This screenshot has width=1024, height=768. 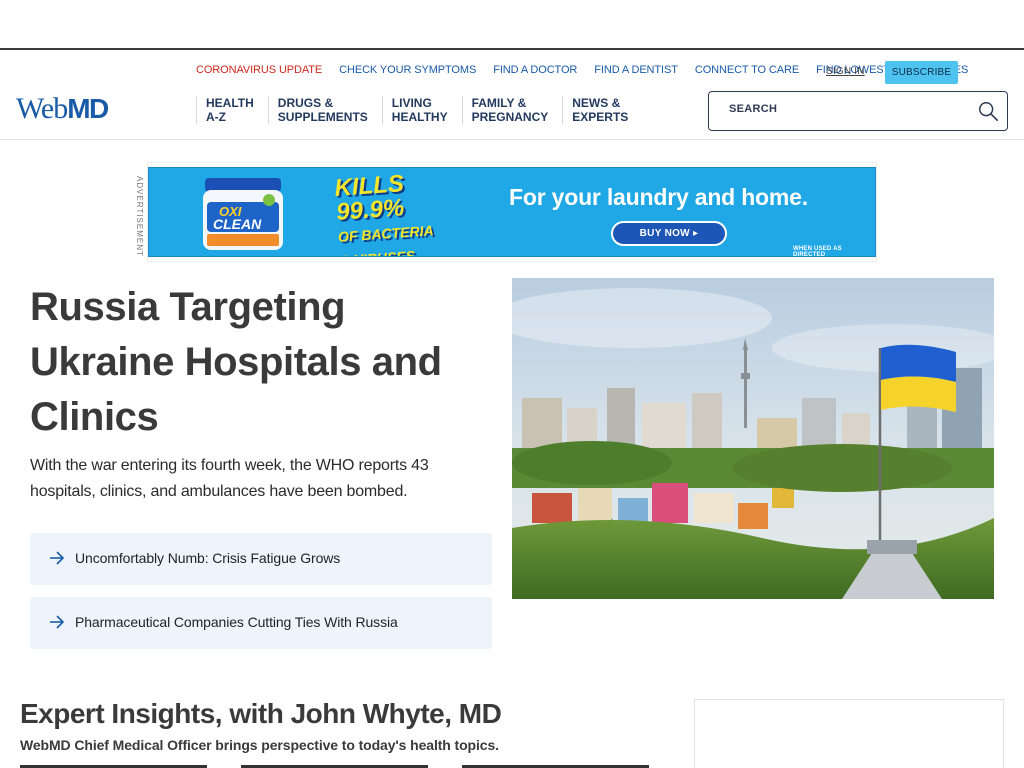 What do you see at coordinates (849, 109) in the screenshot?
I see `search-input` at bounding box center [849, 109].